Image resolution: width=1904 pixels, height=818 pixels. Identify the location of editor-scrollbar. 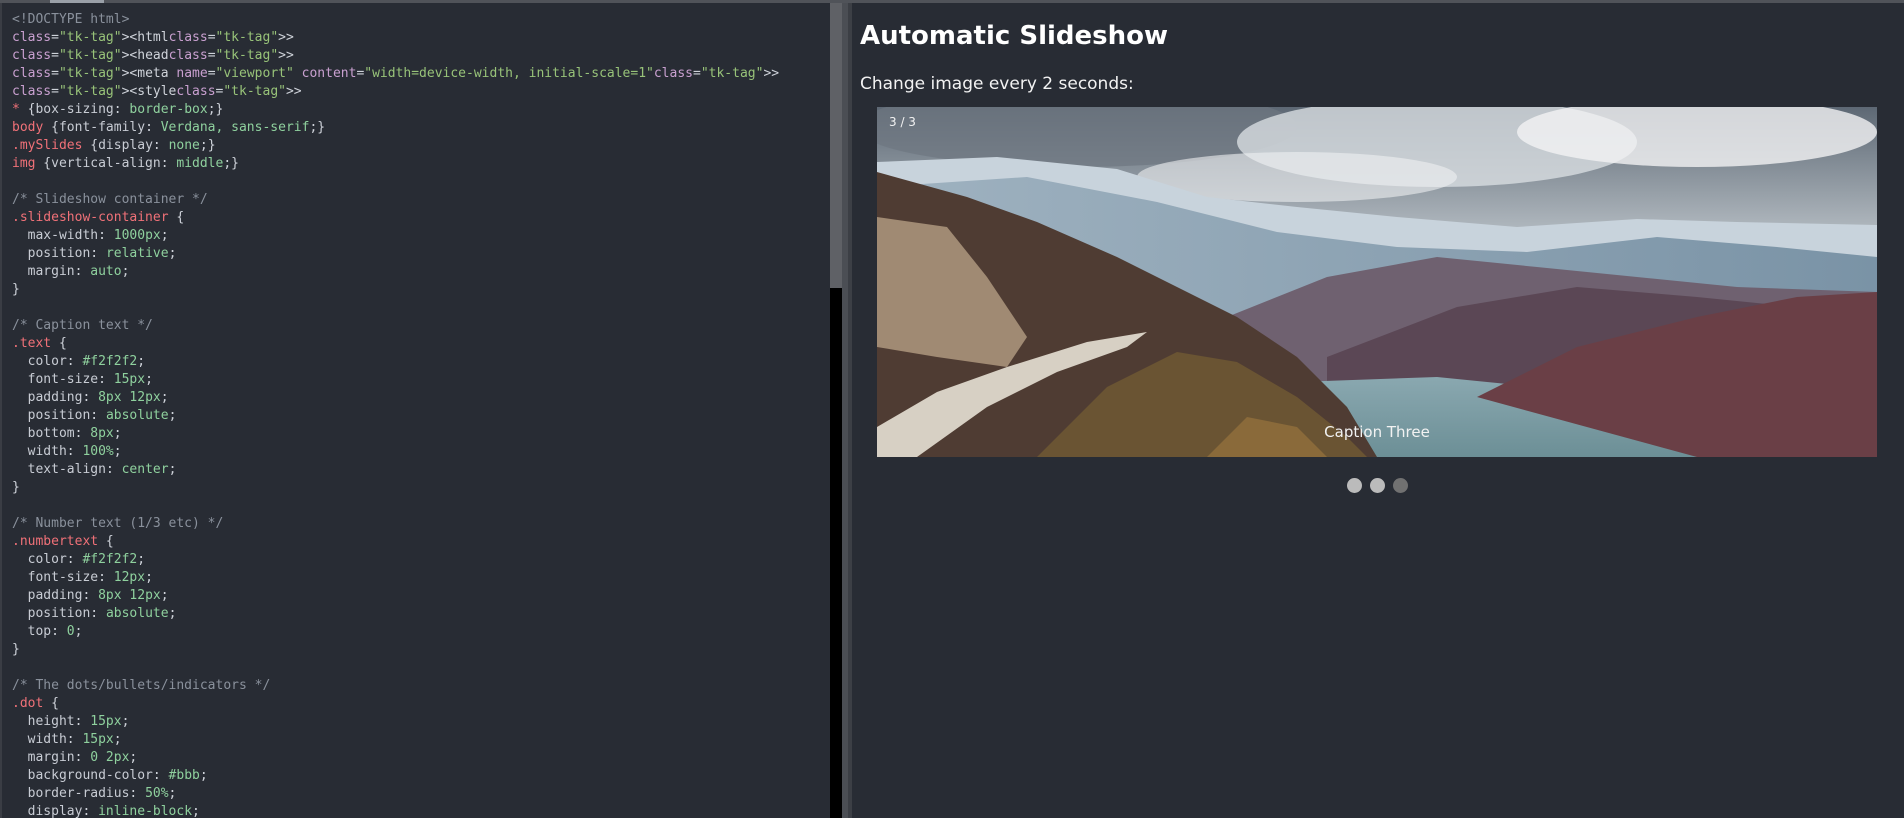
(836, 410).